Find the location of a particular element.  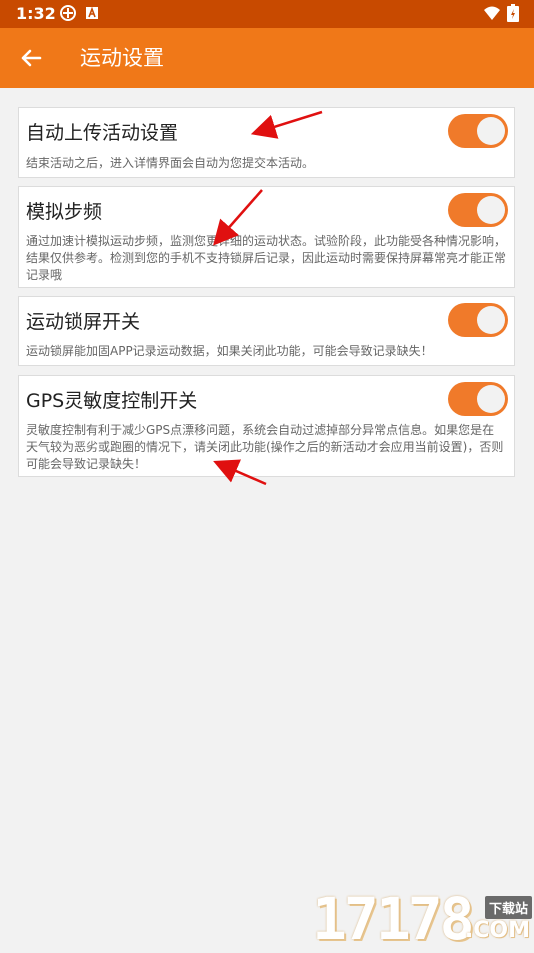

font-notification-icon is located at coordinates (92, 12).